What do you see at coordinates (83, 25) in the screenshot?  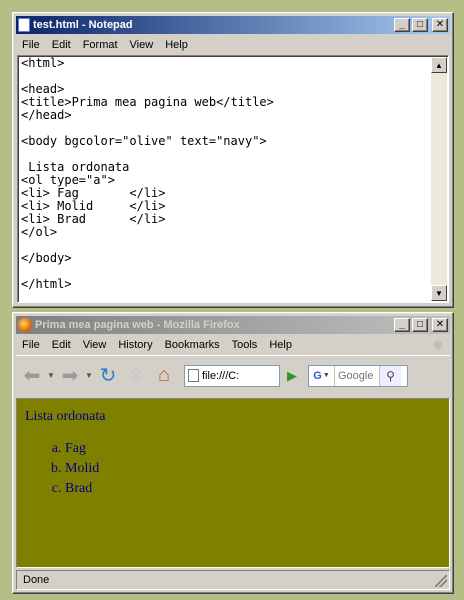 I see `notepad-title: test.html - Notepad` at bounding box center [83, 25].